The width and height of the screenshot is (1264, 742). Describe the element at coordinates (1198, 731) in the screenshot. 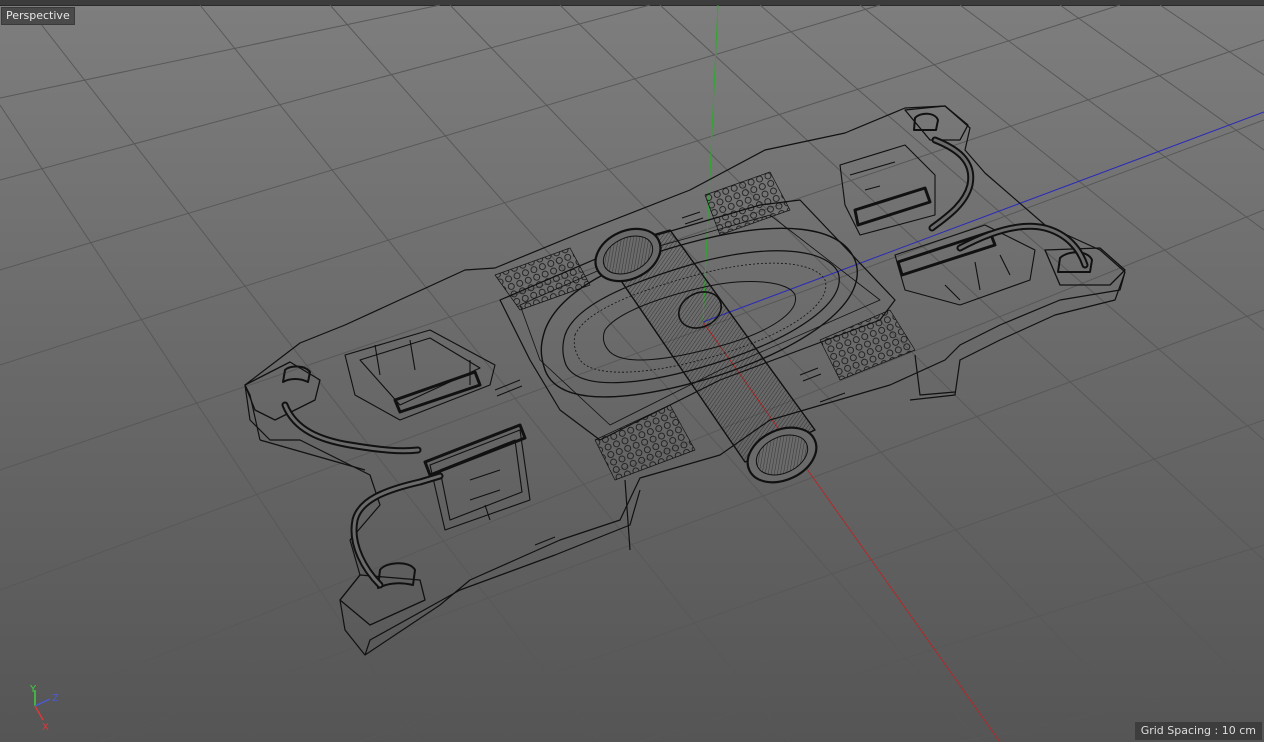

I see `grid-spacing-readout: Grid Spacing : 10 cm` at that location.